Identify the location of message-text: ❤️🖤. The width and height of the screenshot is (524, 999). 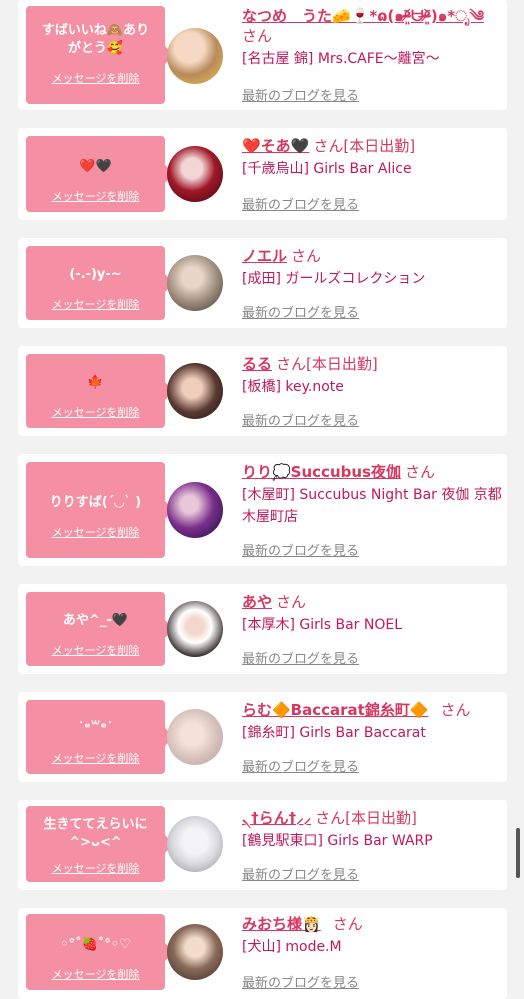
(95, 166).